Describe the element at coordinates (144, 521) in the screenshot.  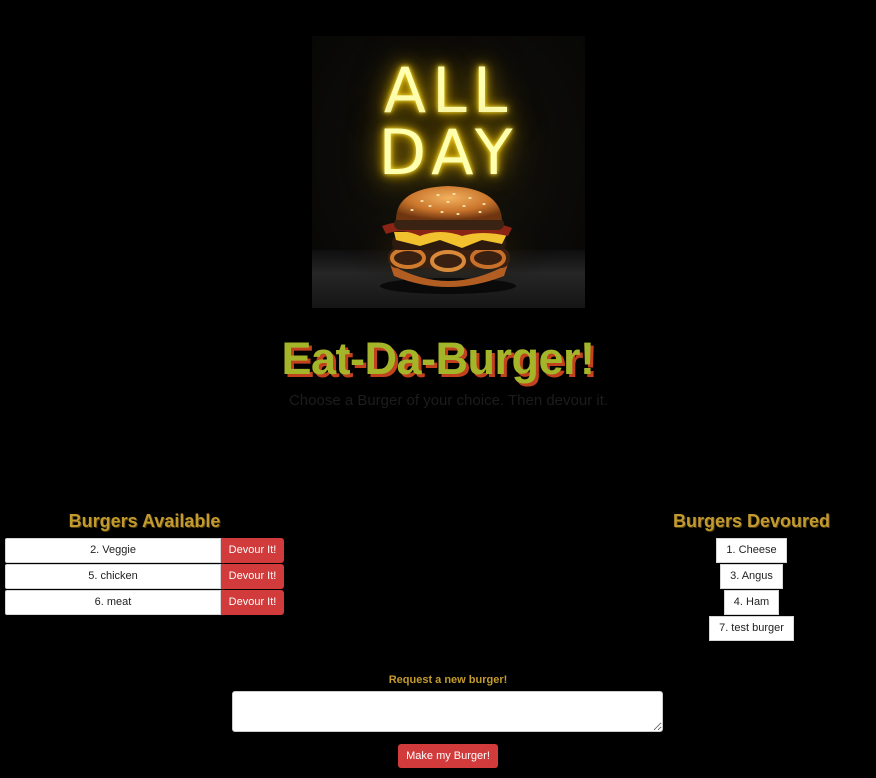
I see `available-heading: Burgers Available` at that location.